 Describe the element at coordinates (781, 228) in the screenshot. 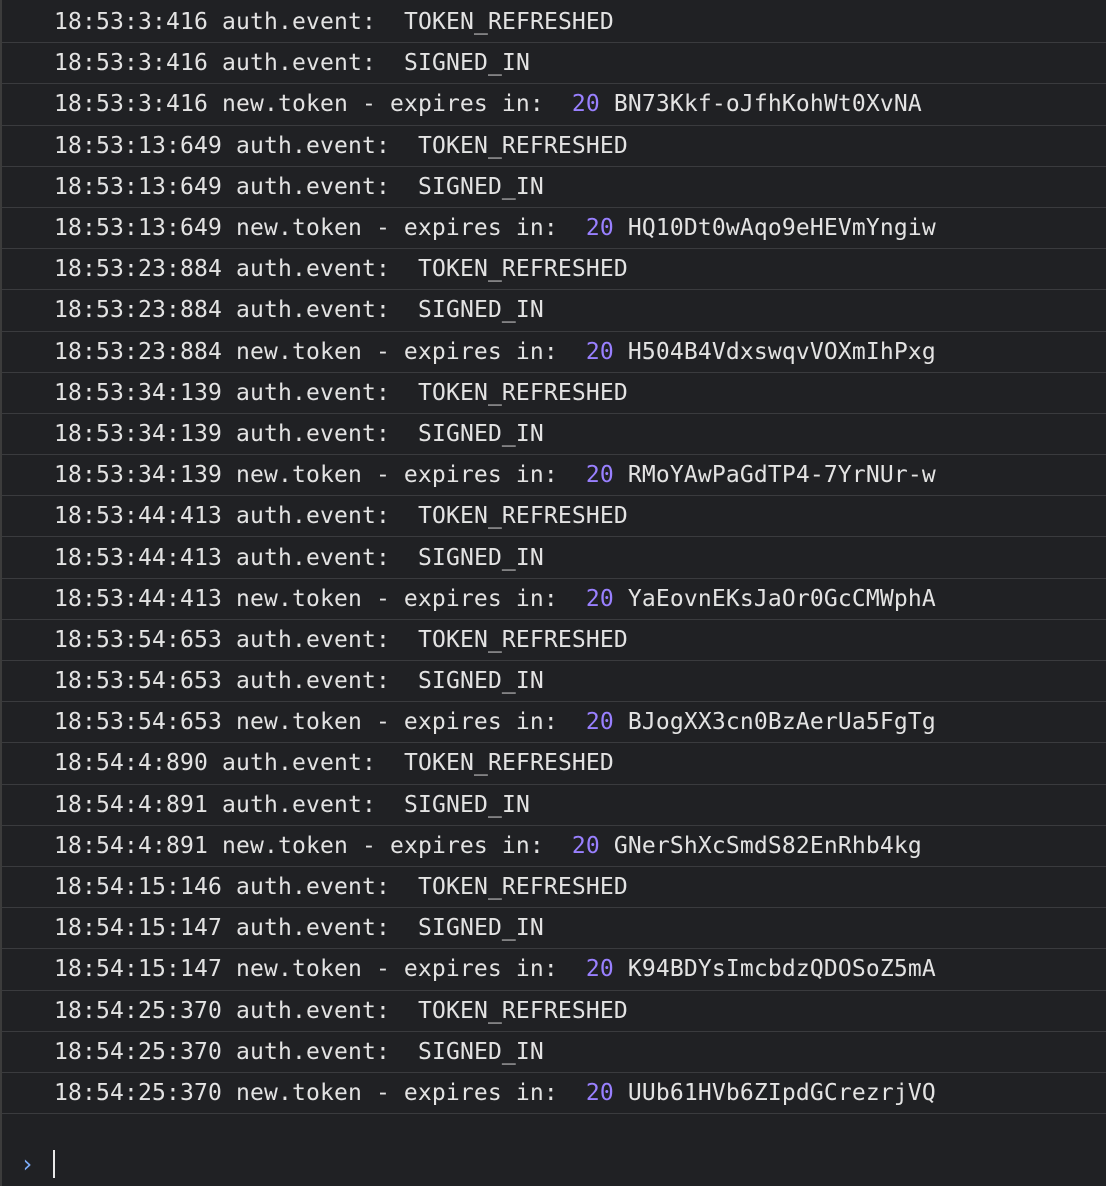

I see `log-token-value: HQ10Dt0wAqo9eHEVmYngiw` at that location.